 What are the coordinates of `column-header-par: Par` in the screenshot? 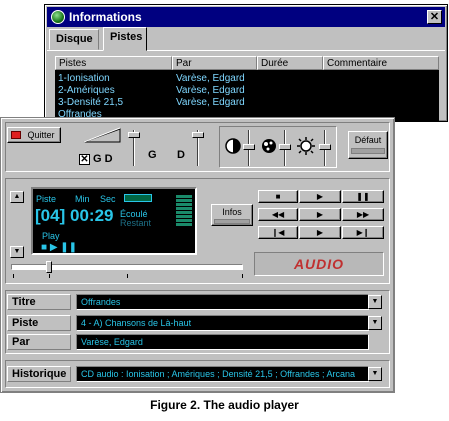 It's located at (214, 63).